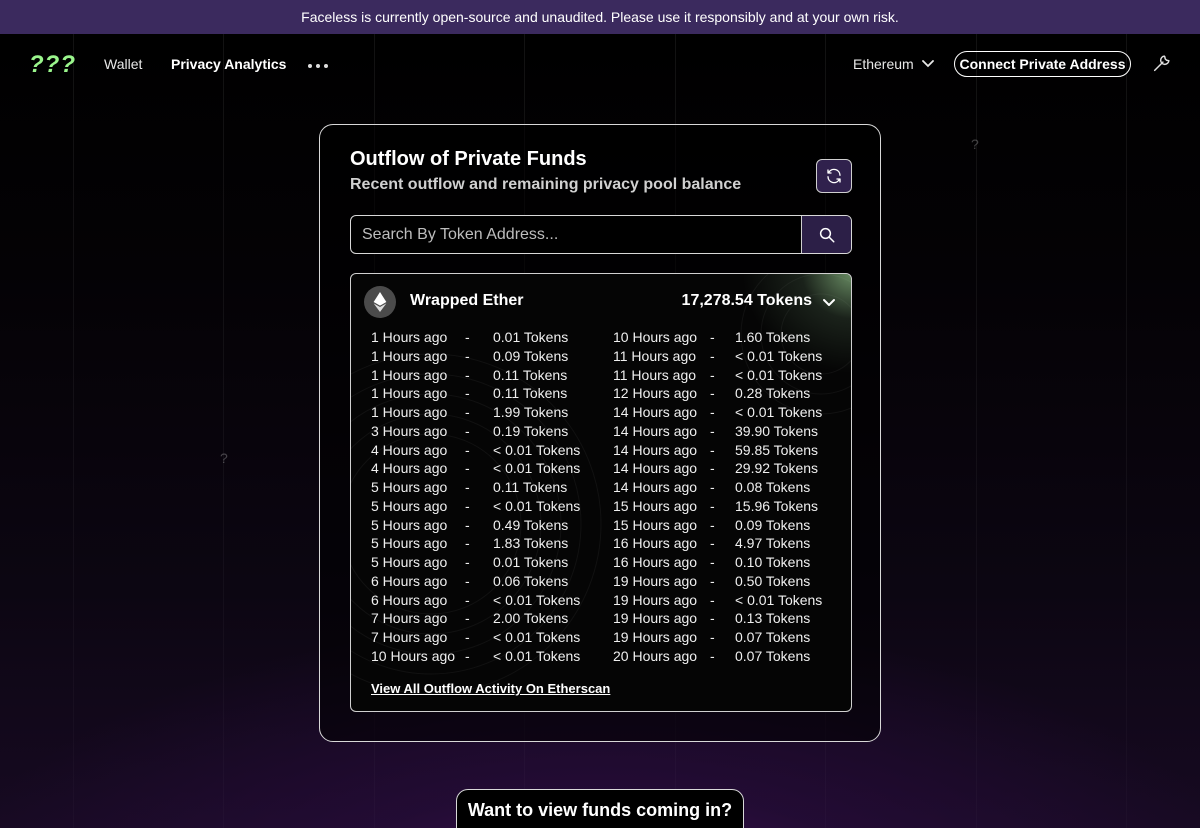 This screenshot has height=828, width=1200. I want to click on outflow-amount: 1.99 Tokens, so click(531, 412).